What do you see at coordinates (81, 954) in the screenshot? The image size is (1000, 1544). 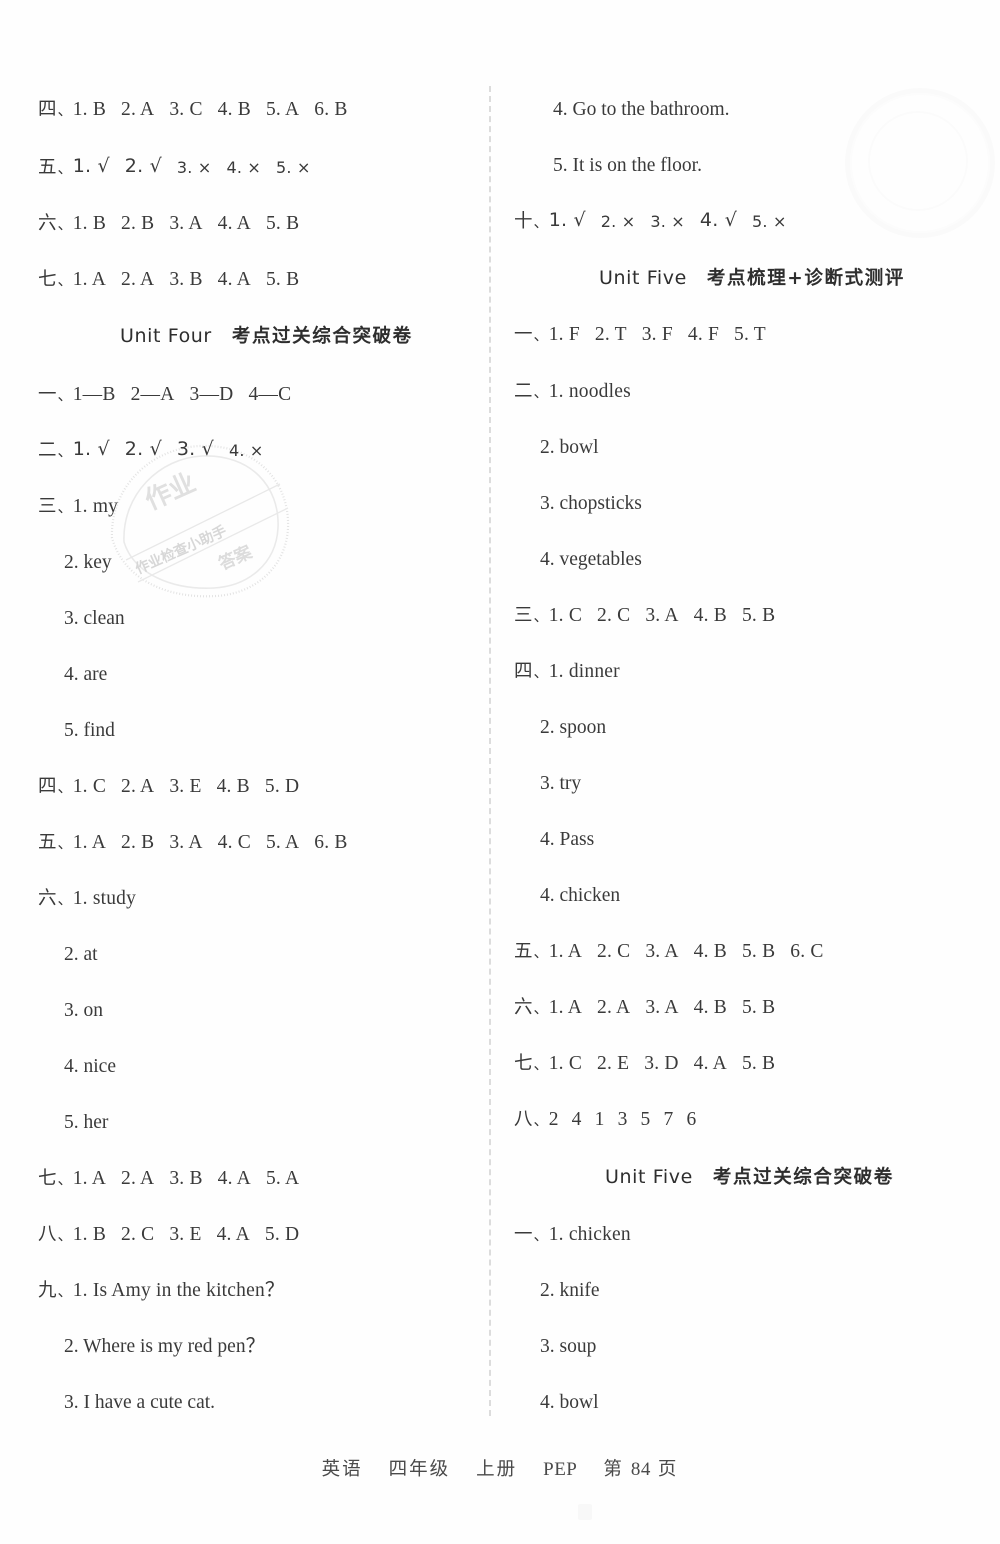 I see `answer-item: 2. at` at bounding box center [81, 954].